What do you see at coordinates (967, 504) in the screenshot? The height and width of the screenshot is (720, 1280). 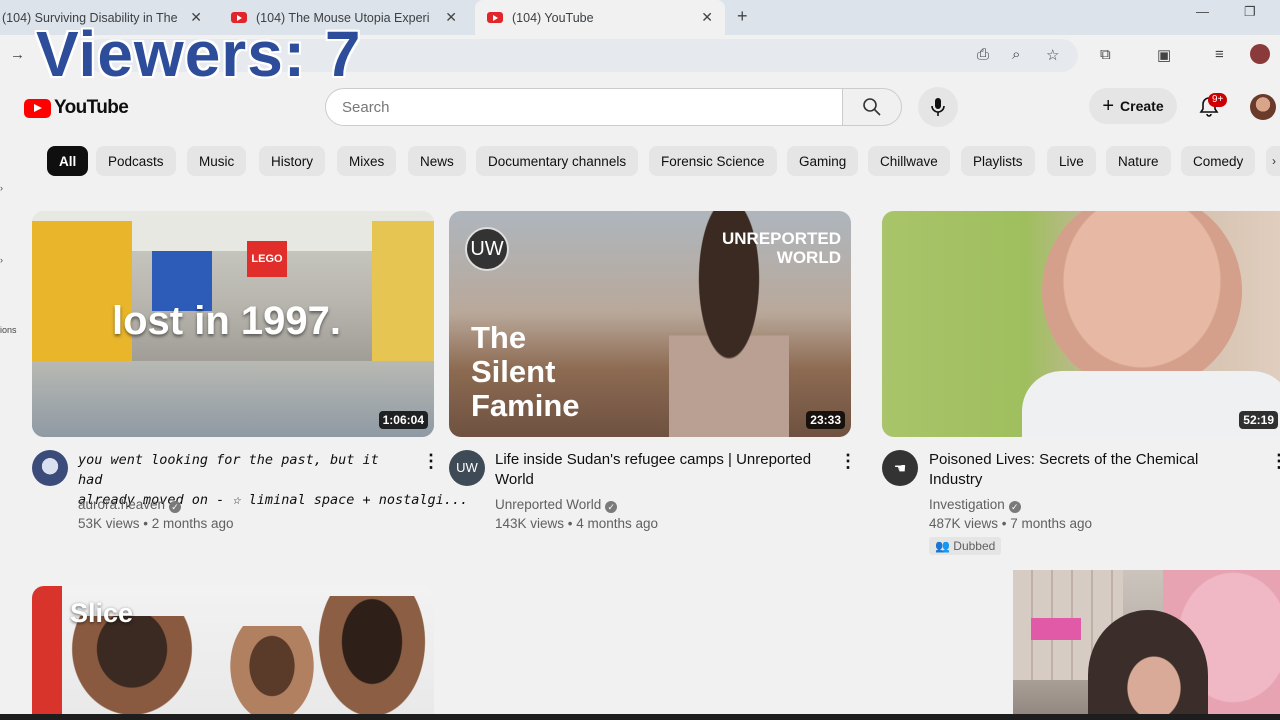 I see `channel-label: Investigation` at bounding box center [967, 504].